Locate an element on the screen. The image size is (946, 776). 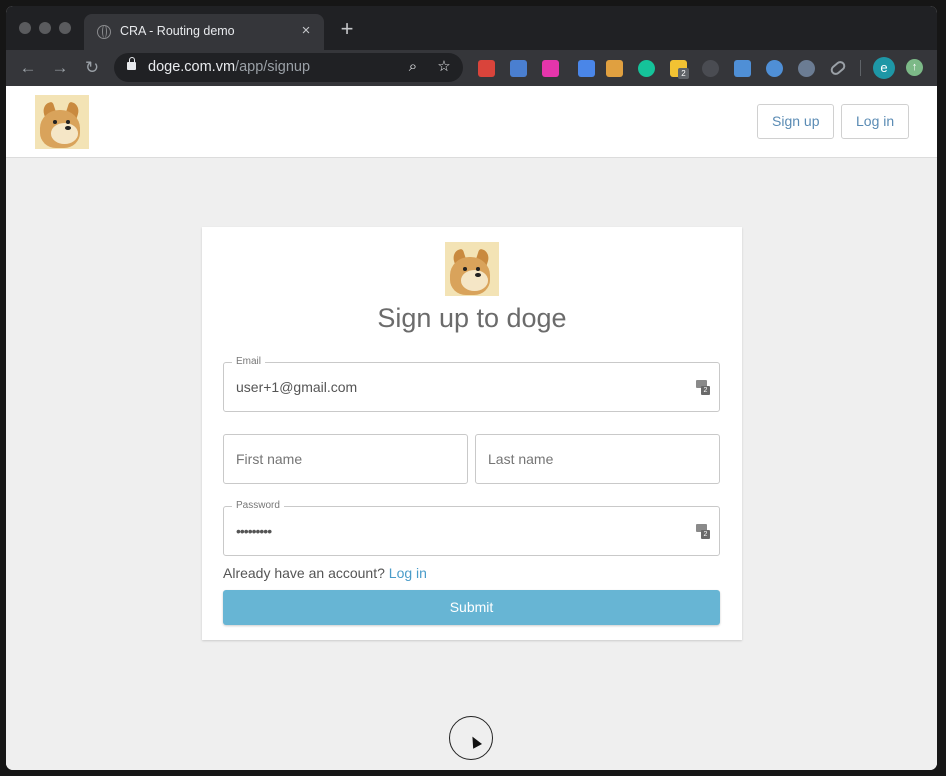
lock-icon is located at coordinates (131, 63).